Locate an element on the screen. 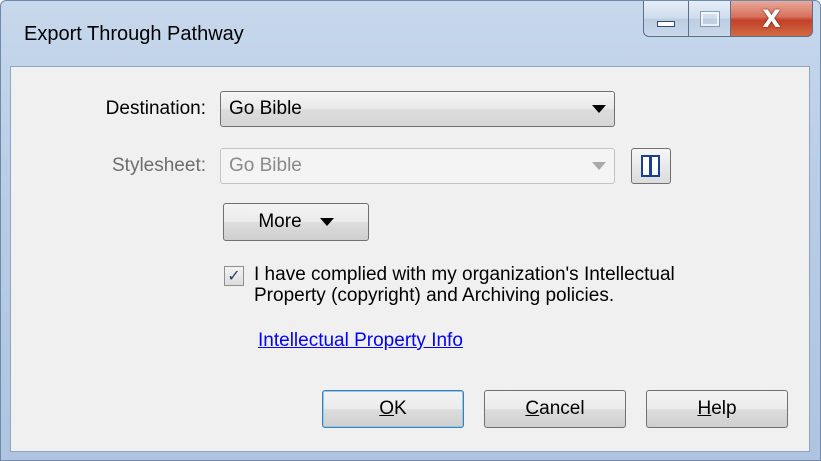 The width and height of the screenshot is (821, 461). destination-value: Go Bible is located at coordinates (265, 108).